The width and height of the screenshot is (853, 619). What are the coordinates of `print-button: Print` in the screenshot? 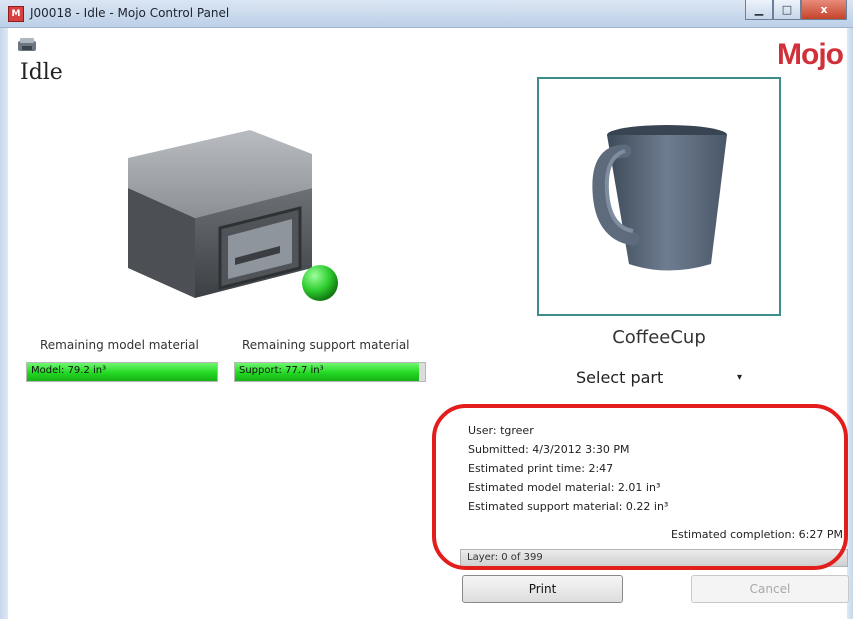 It's located at (542, 589).